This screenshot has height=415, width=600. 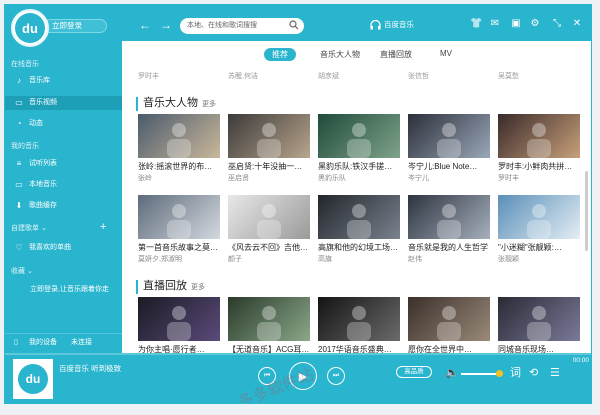 What do you see at coordinates (166, 25) in the screenshot?
I see `forward-arrow-icon: →` at bounding box center [166, 25].